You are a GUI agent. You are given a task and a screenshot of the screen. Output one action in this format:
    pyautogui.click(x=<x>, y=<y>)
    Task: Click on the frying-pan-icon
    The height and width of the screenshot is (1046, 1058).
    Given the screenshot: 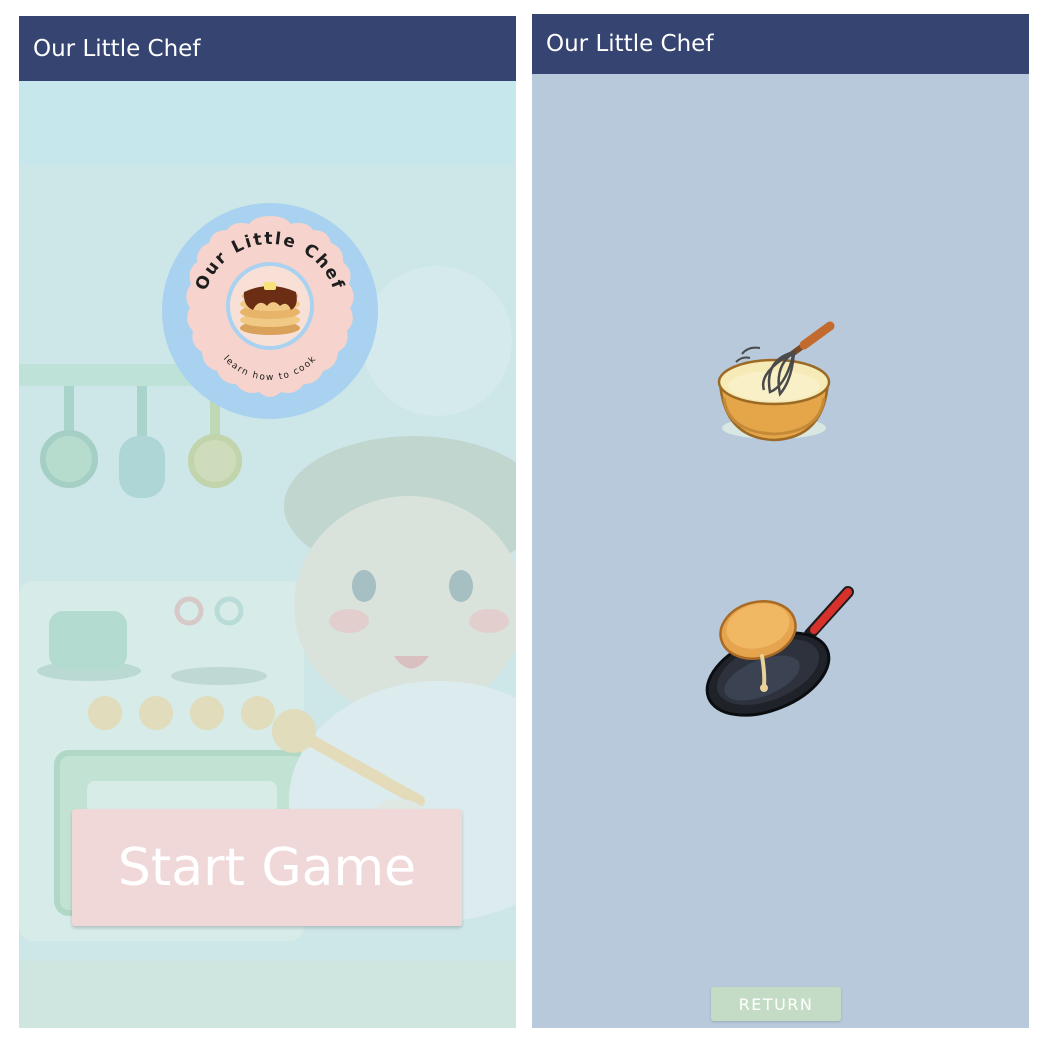 What is the action you would take?
    pyautogui.click(x=780, y=652)
    